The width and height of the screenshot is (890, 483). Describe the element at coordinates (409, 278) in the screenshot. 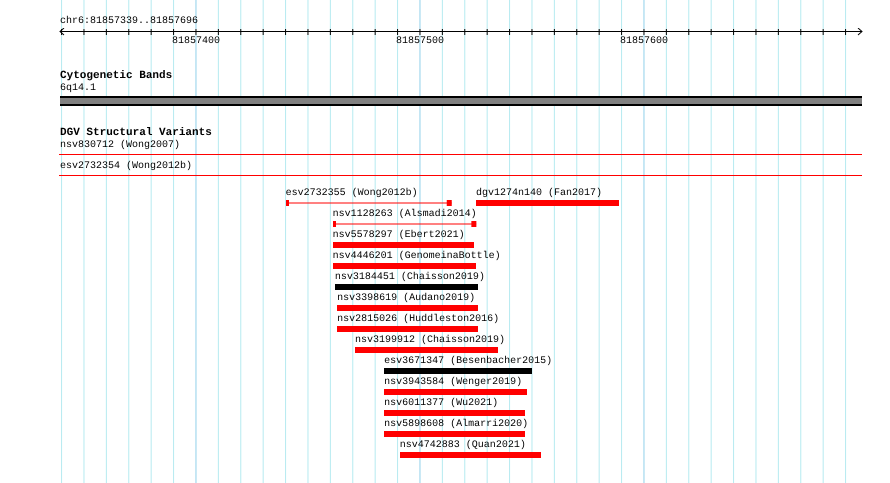

I see `feature-label: nsv3184451 (Chaisson2019)` at that location.